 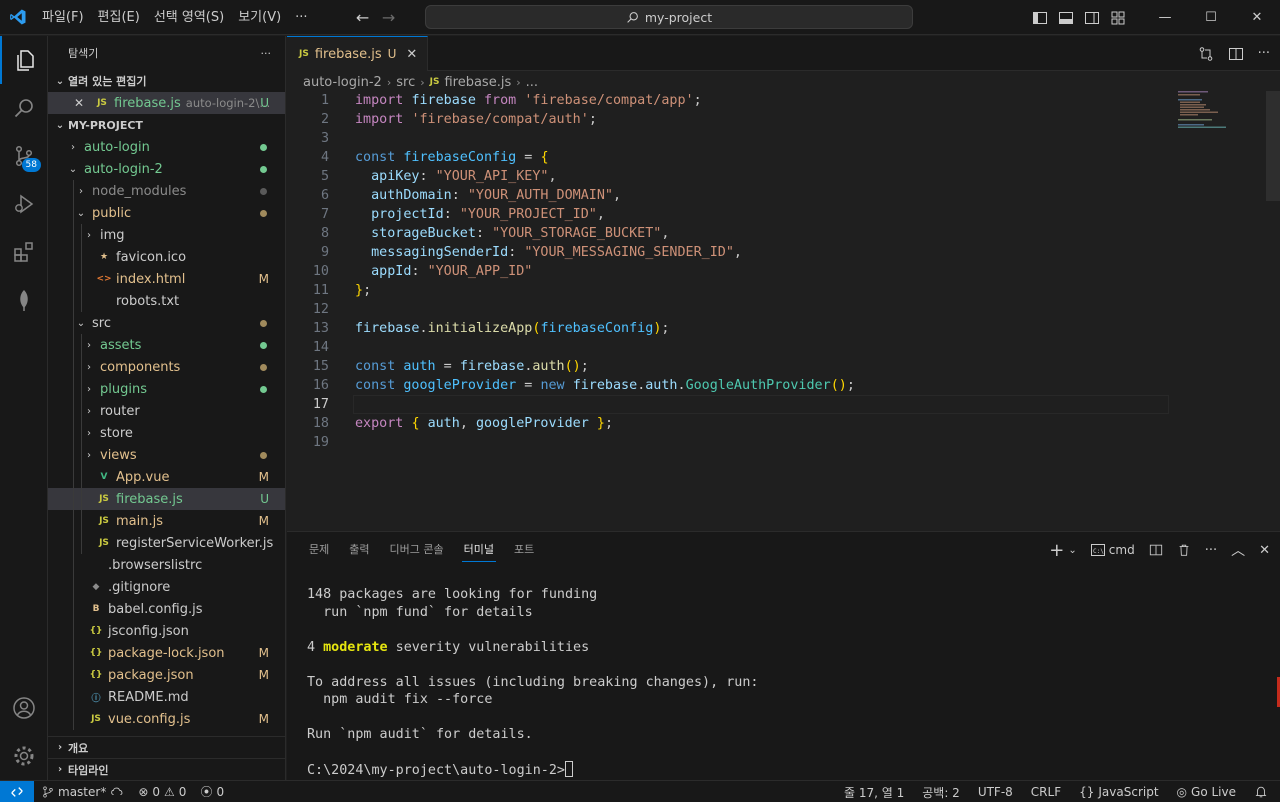 What do you see at coordinates (166, 81) in the screenshot?
I see `open-editors-section: ⌄ 열려 있는 편집기` at bounding box center [166, 81].